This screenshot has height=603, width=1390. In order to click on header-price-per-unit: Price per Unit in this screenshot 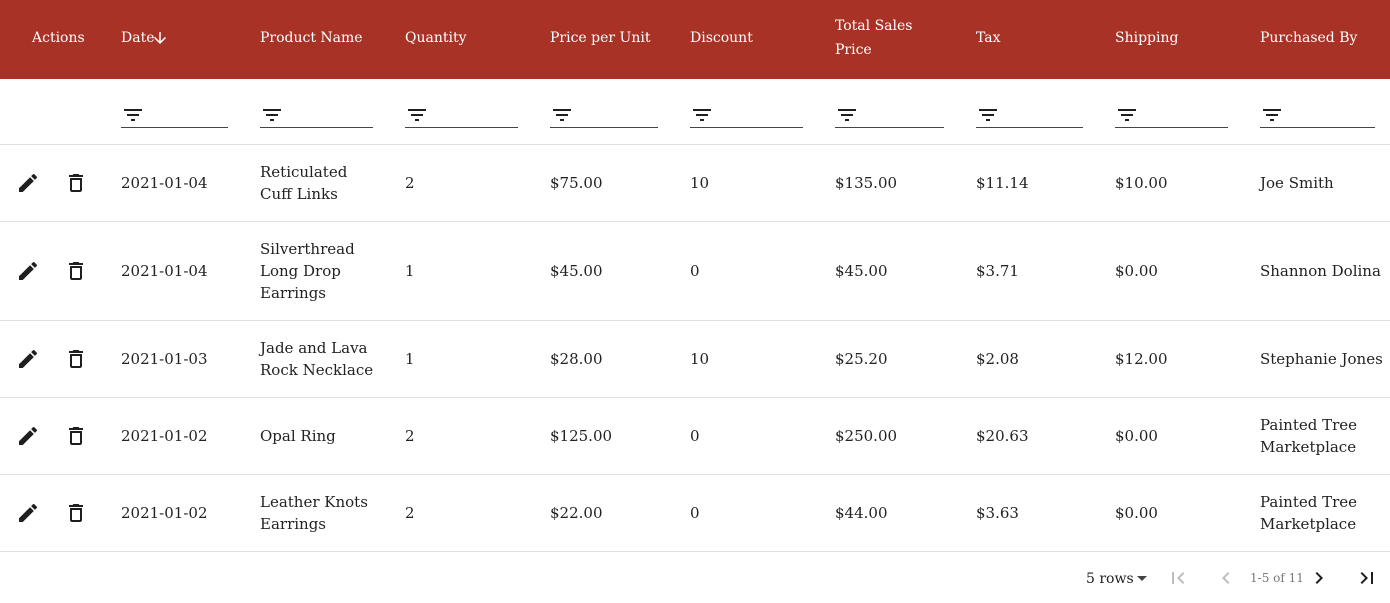, I will do `click(600, 38)`.